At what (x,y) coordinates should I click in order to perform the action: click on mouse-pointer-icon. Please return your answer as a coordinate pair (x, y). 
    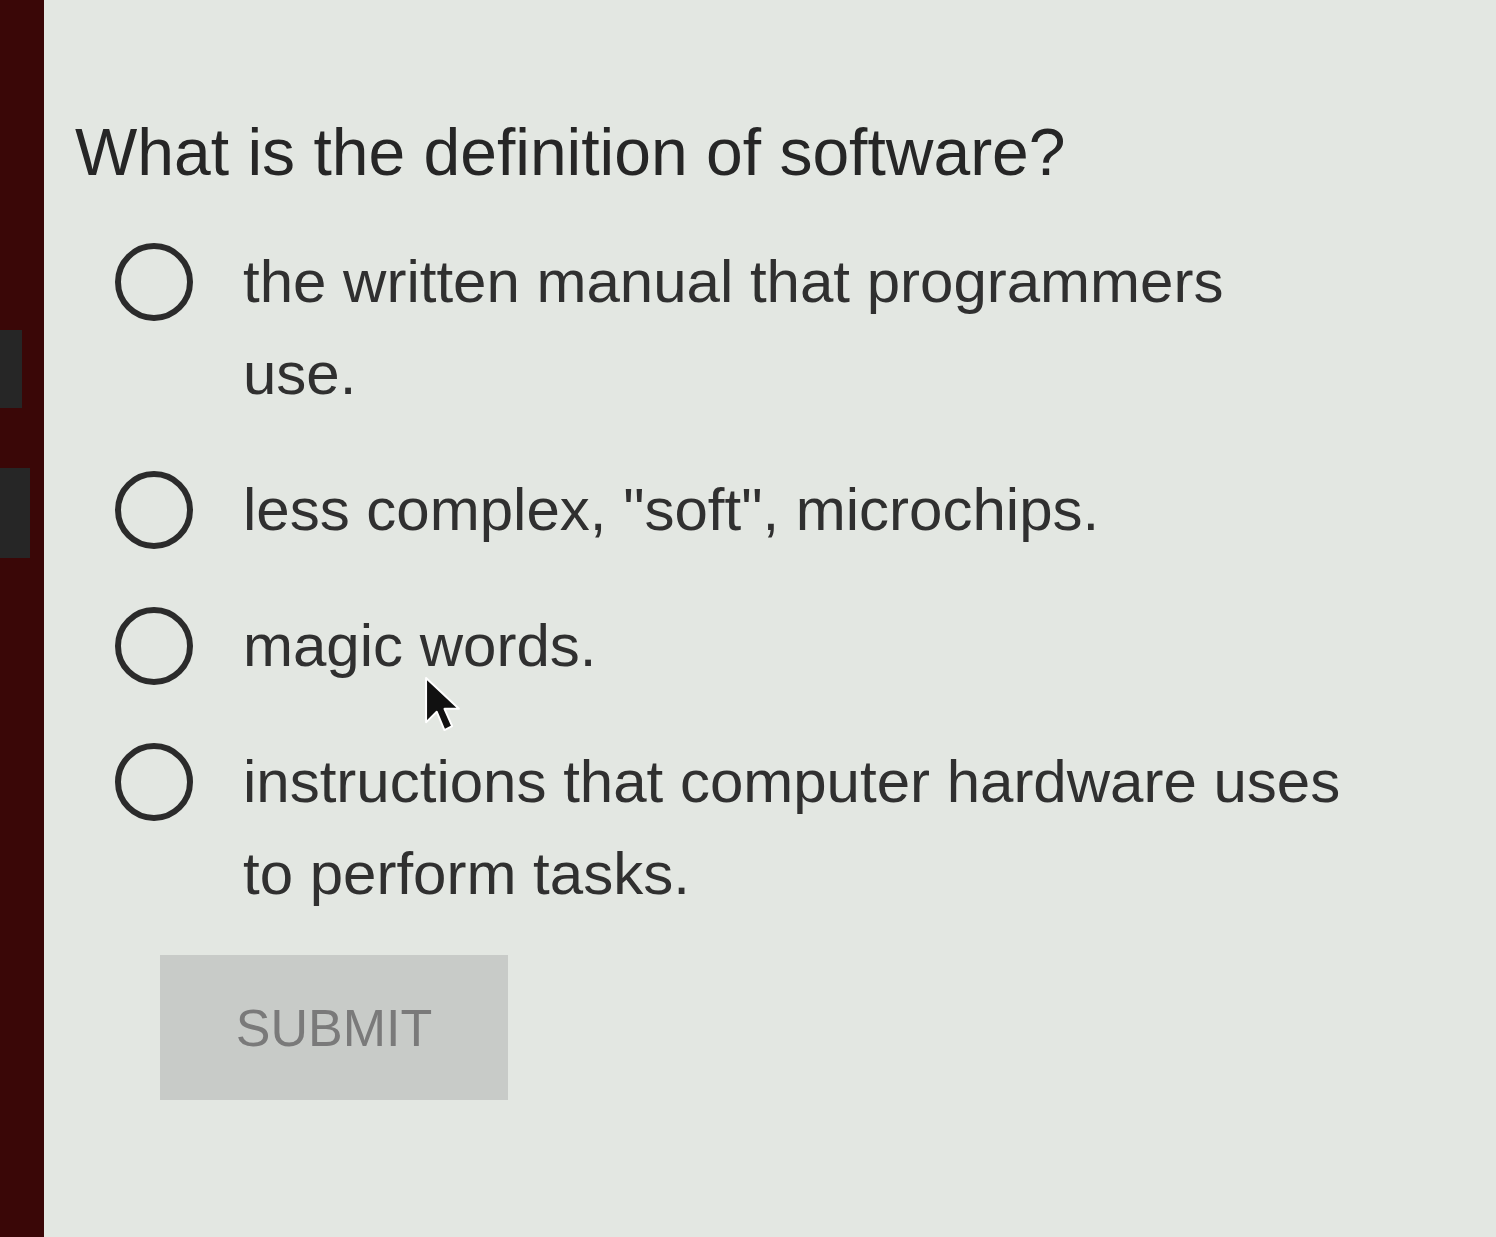
    Looking at the image, I should click on (442, 704).